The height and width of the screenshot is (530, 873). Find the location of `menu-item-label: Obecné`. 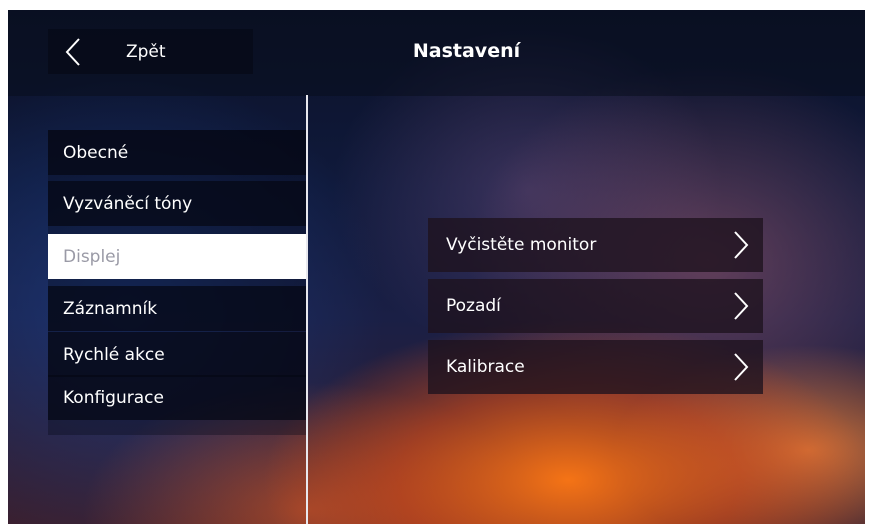

menu-item-label: Obecné is located at coordinates (96, 152).